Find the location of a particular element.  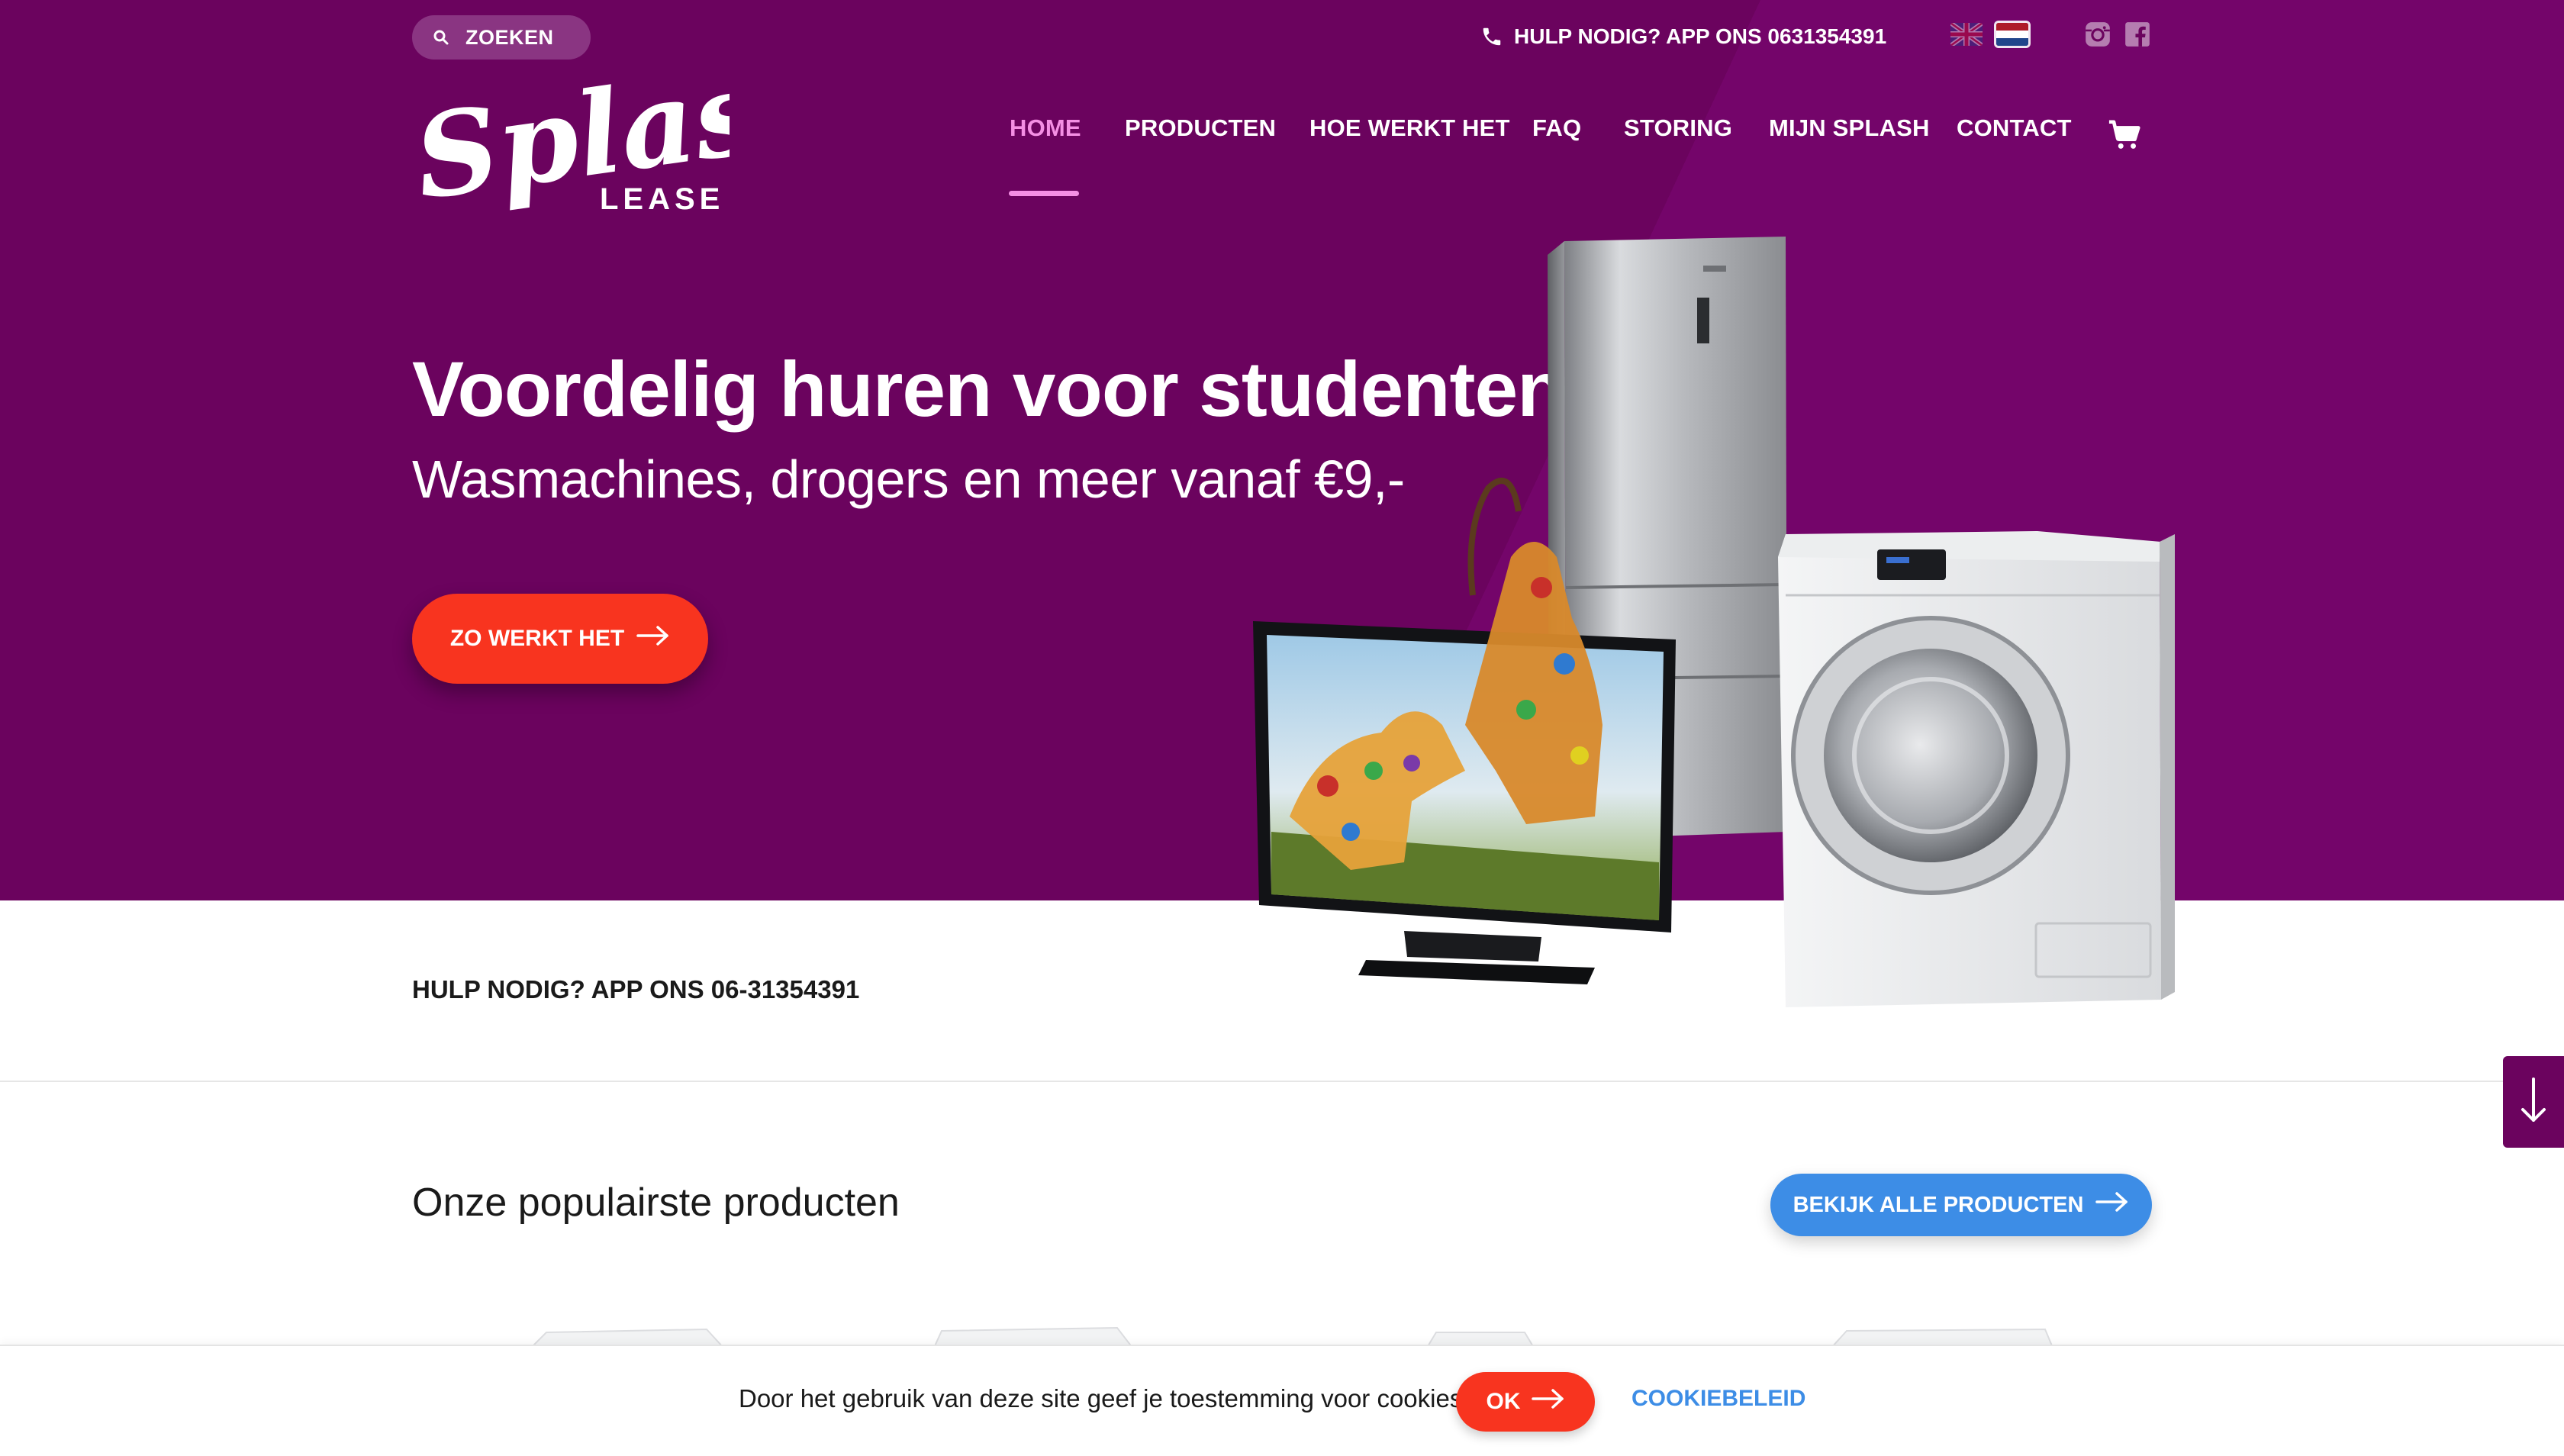

all-products-label: BEKIJK ALLE PRODUCTEN is located at coordinates (1938, 1204).